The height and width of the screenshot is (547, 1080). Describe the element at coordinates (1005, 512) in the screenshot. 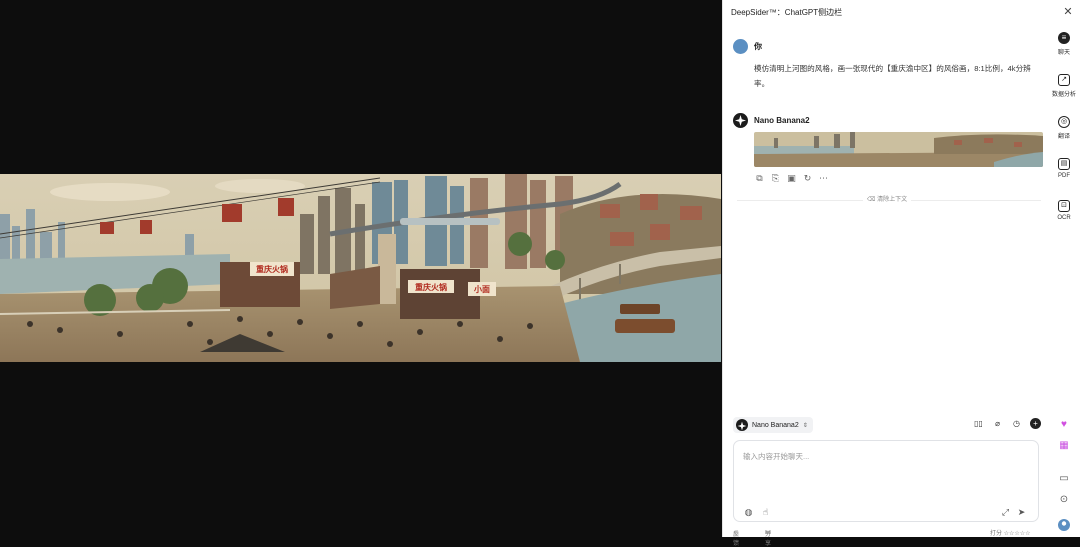

I see `expand-icon: ⤢` at that location.